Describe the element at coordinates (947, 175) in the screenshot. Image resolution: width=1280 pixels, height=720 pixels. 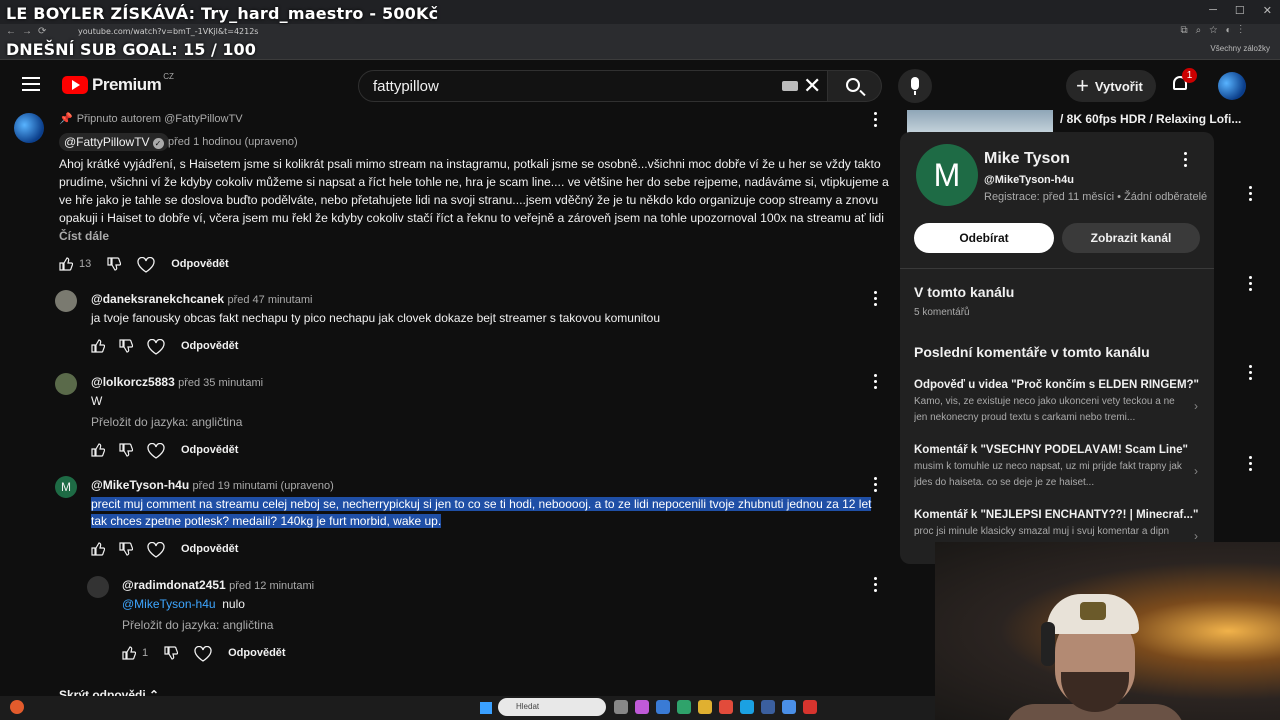
I see `channel-avatar: M` at that location.